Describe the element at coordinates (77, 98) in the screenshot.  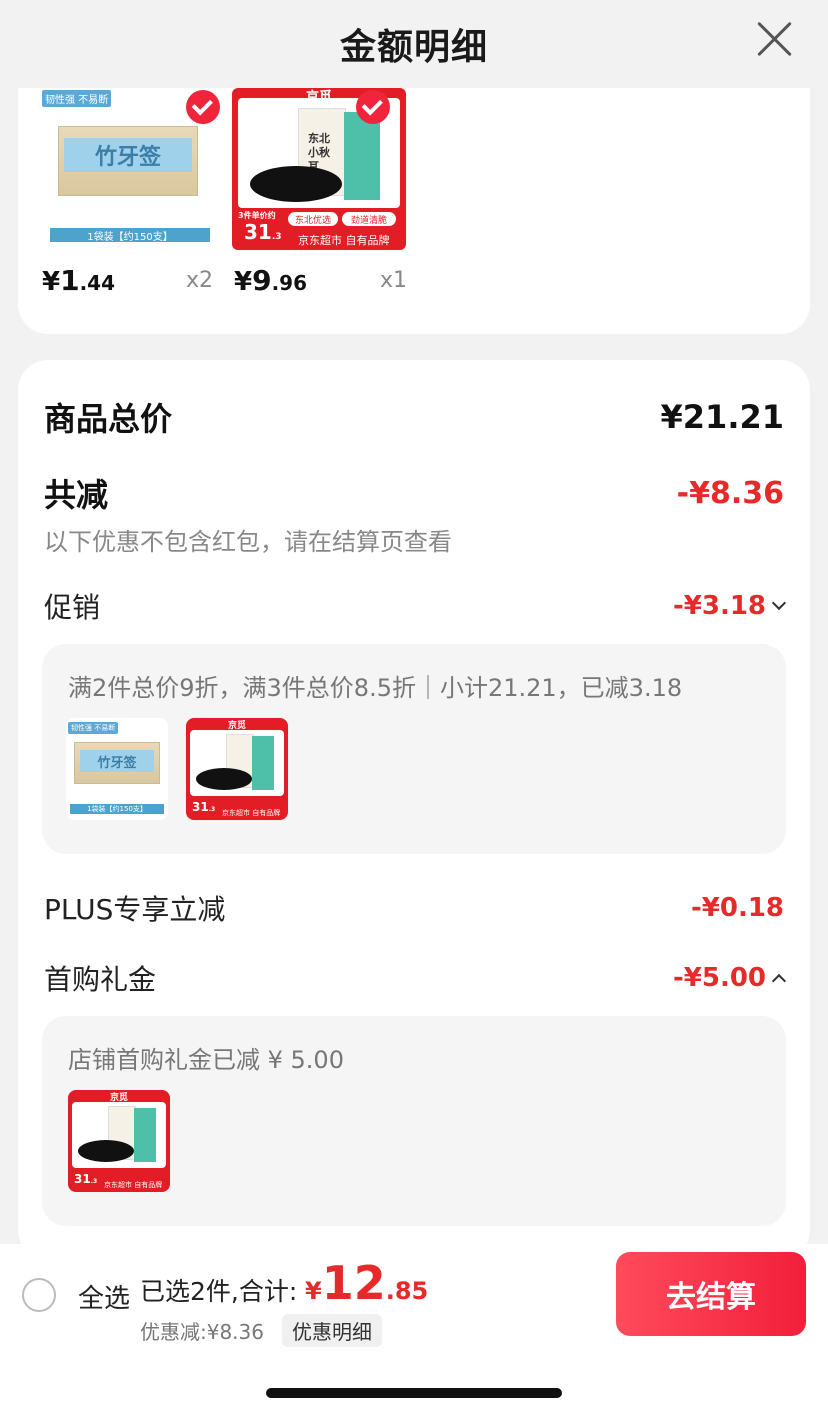
I see `product-tag: 韧性强 不易断` at that location.